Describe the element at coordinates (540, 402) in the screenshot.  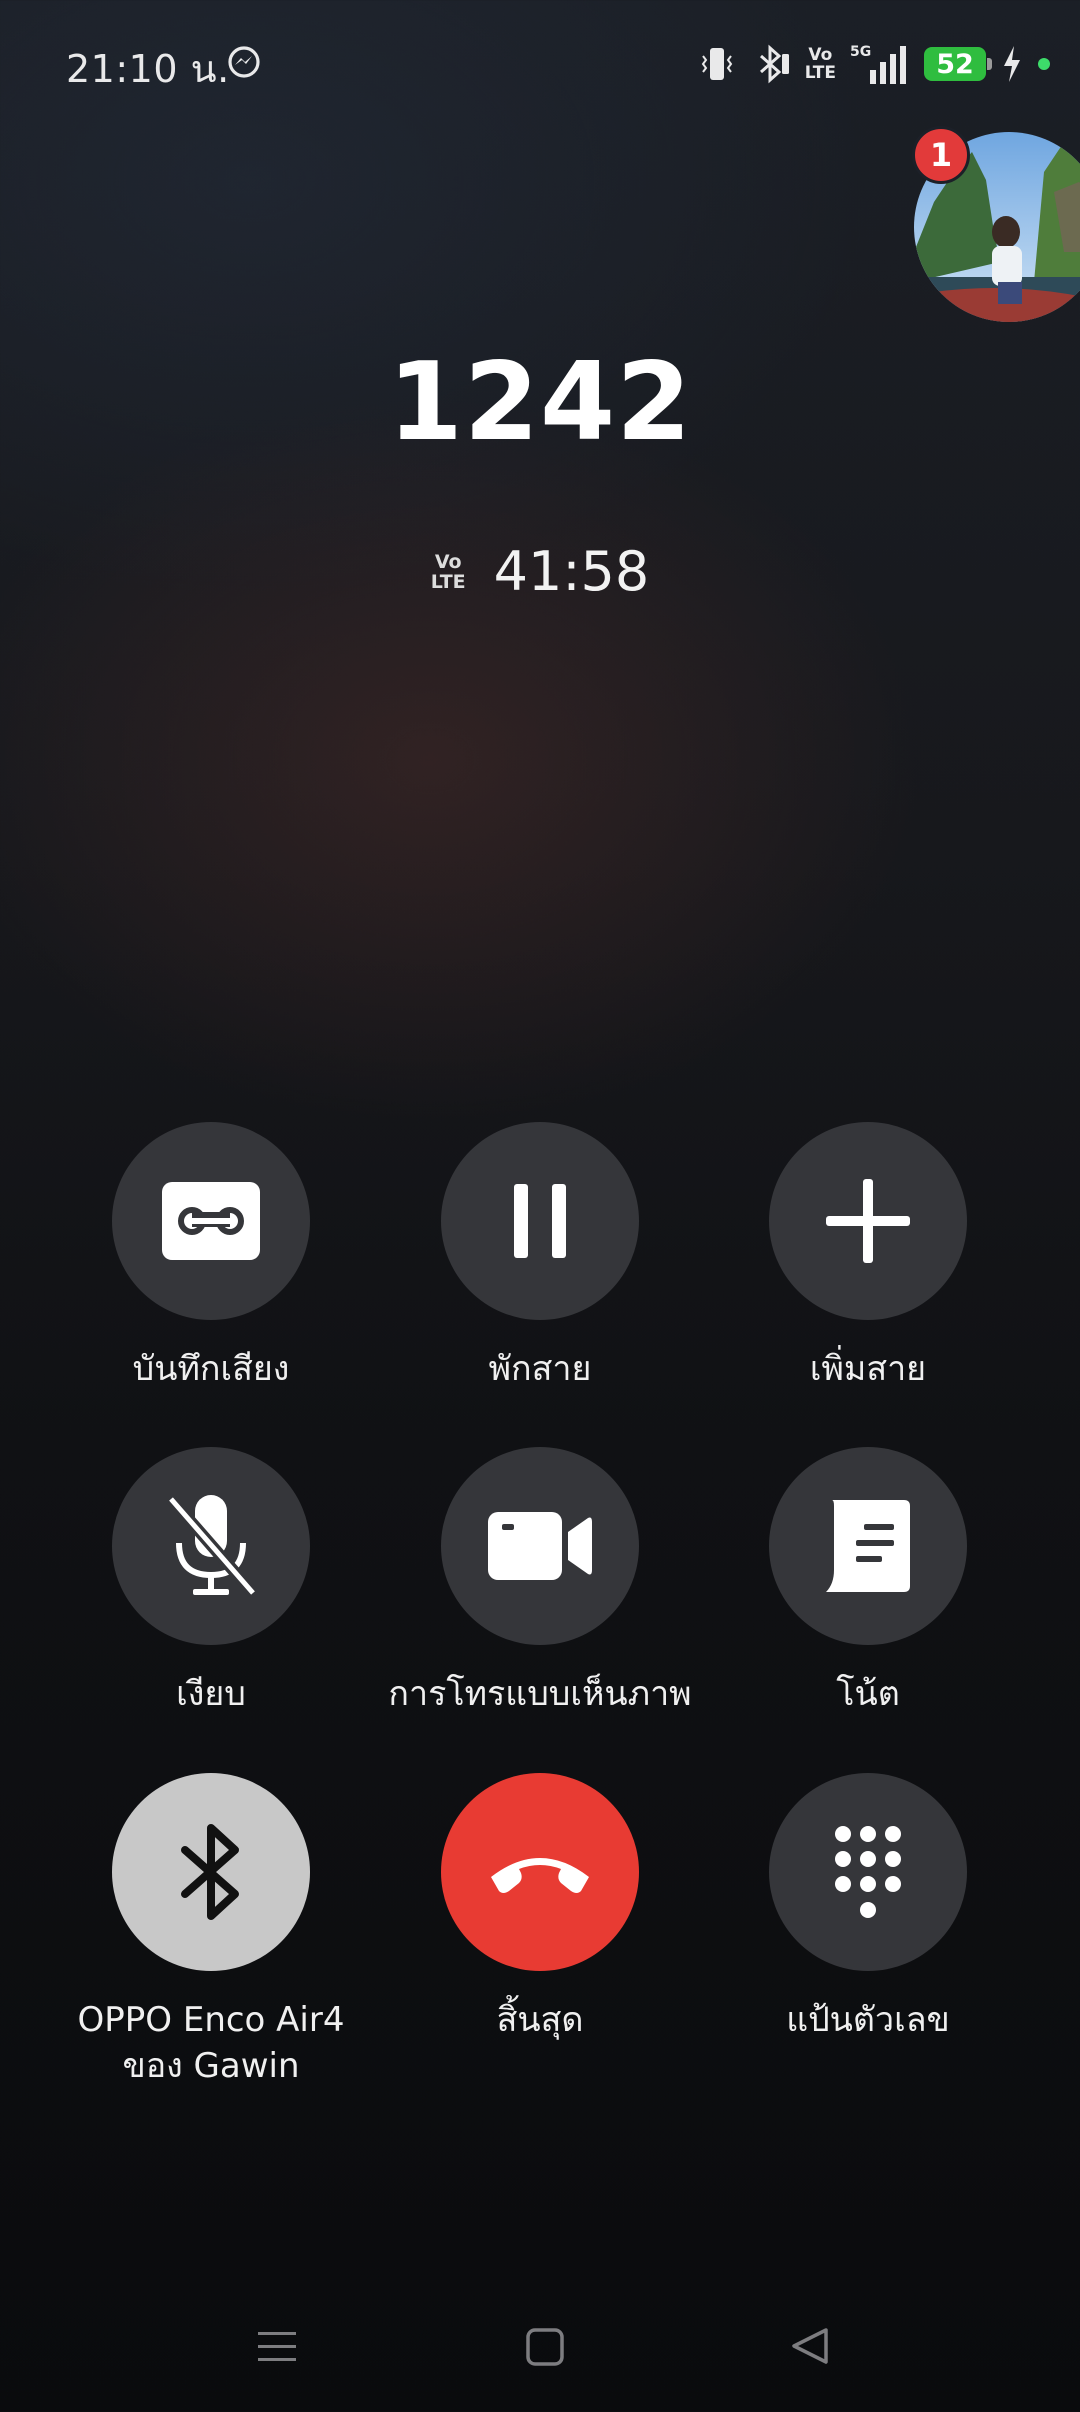
I see `caller-number: 1242` at that location.